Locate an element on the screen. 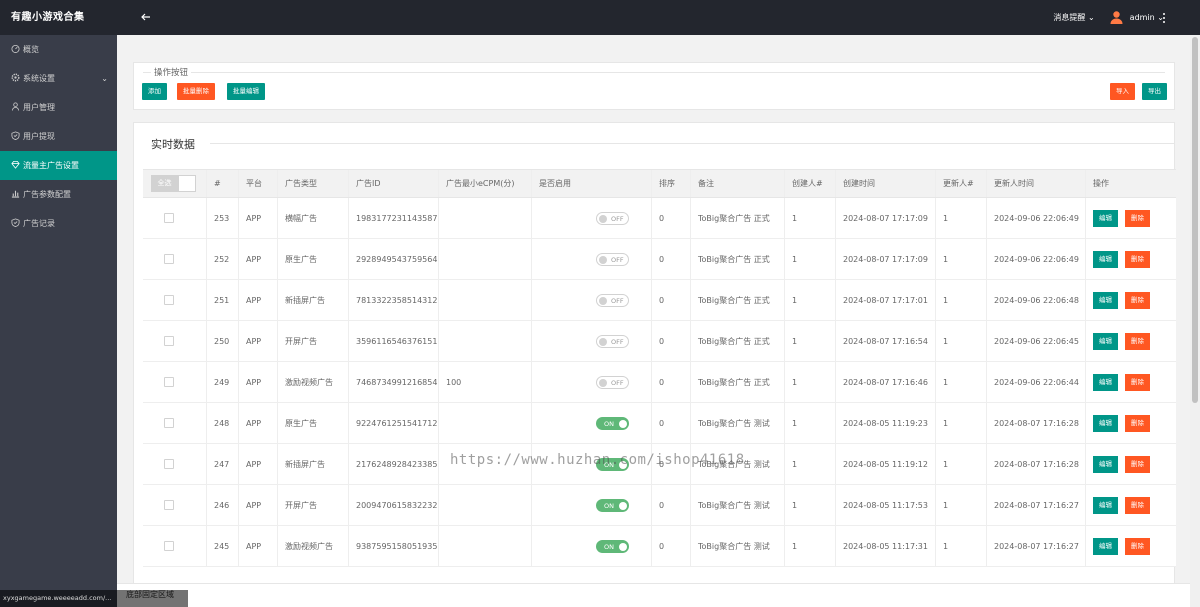  batch-delete-button: 批量删除 is located at coordinates (196, 91).